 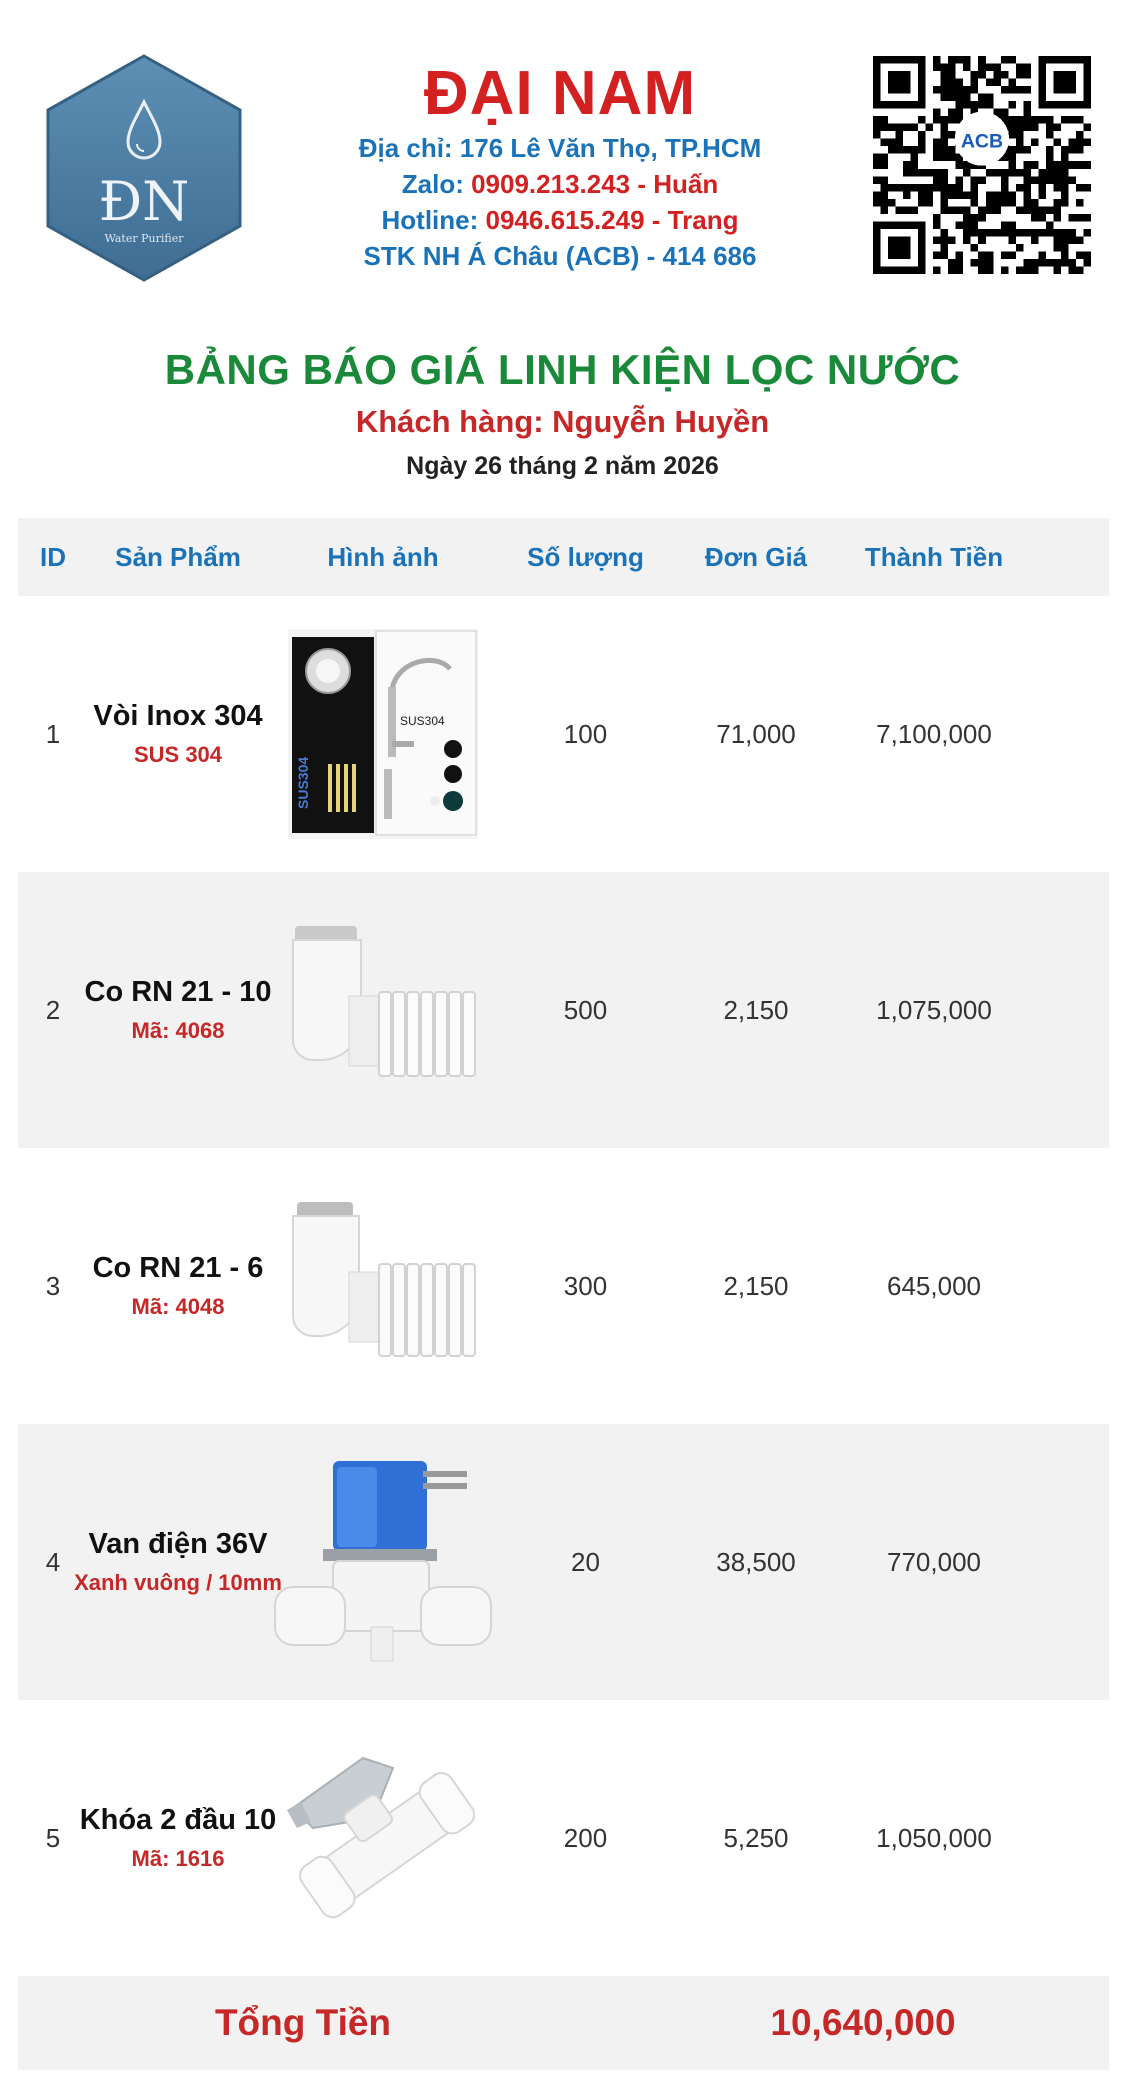 I want to click on hotline-label: Hotline:, so click(x=430, y=220).